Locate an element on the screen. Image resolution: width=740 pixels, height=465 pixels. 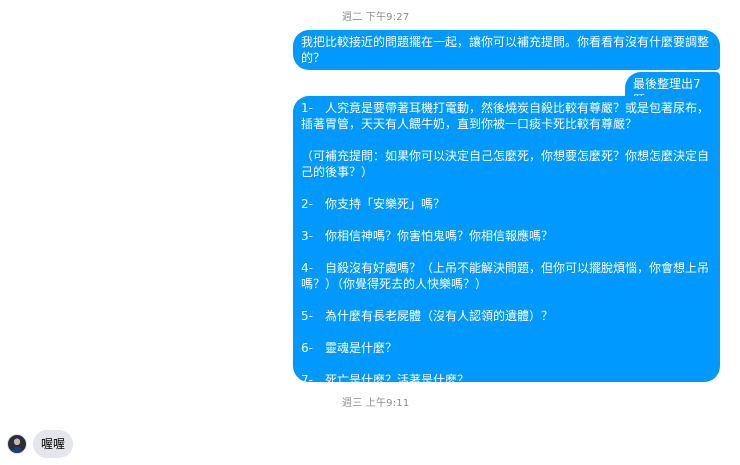
timestamp: 週二 下午9:27 is located at coordinates (376, 17).